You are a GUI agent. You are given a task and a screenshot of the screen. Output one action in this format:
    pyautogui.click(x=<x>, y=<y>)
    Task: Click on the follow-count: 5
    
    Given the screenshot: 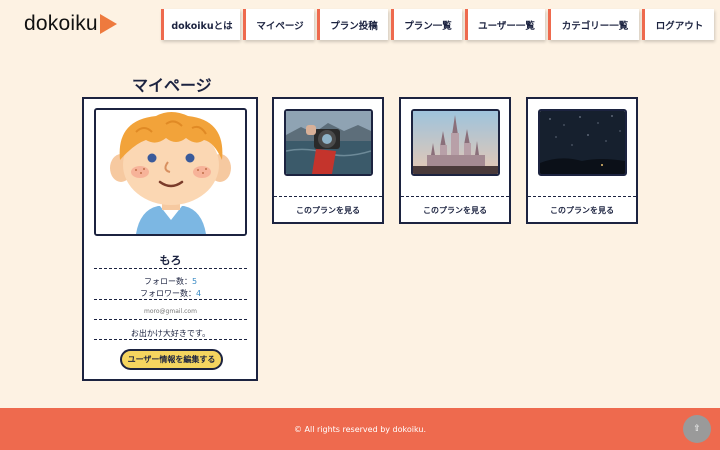 What is the action you would take?
    pyautogui.click(x=194, y=281)
    